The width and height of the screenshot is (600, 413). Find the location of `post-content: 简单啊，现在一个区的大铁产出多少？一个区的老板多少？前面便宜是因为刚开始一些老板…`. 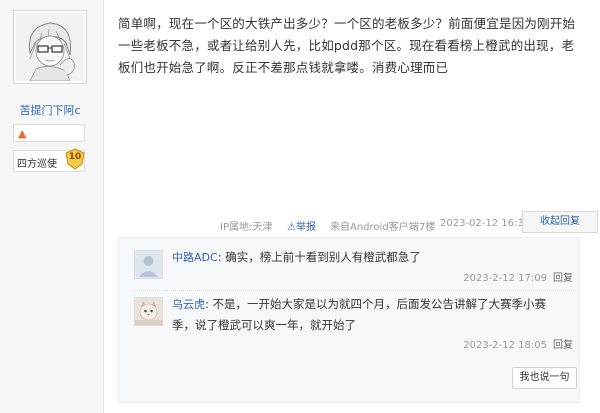

post-content: 简单啊，现在一个区的大铁产出多少？一个区的老板多少？前面便宜是因为刚开始一些老板… is located at coordinates (347, 45).